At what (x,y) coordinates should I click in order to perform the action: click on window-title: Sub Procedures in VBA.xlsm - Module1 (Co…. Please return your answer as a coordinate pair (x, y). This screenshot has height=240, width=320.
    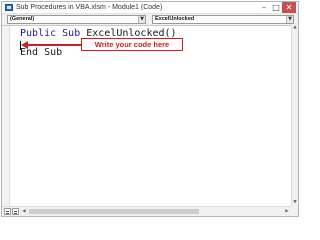
    Looking at the image, I should click on (89, 7).